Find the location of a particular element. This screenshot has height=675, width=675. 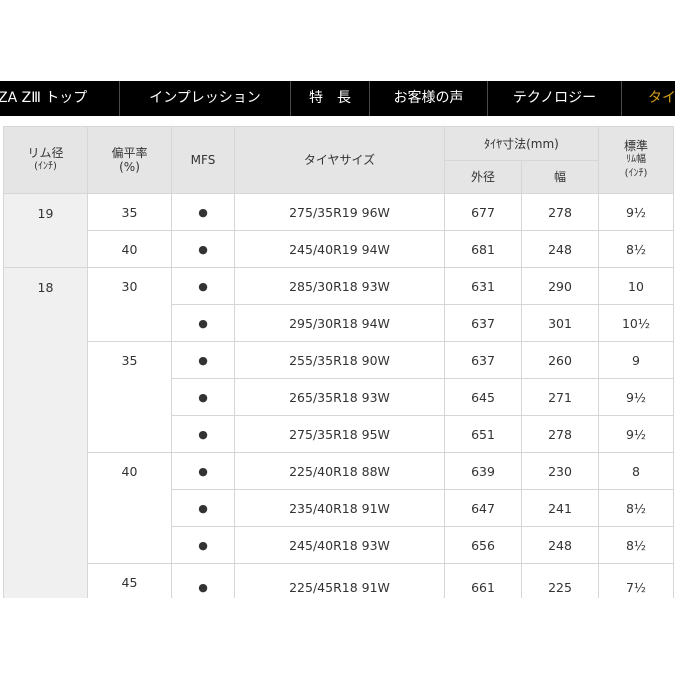

nav-item-customer-voice: お客様の声 is located at coordinates (429, 98).